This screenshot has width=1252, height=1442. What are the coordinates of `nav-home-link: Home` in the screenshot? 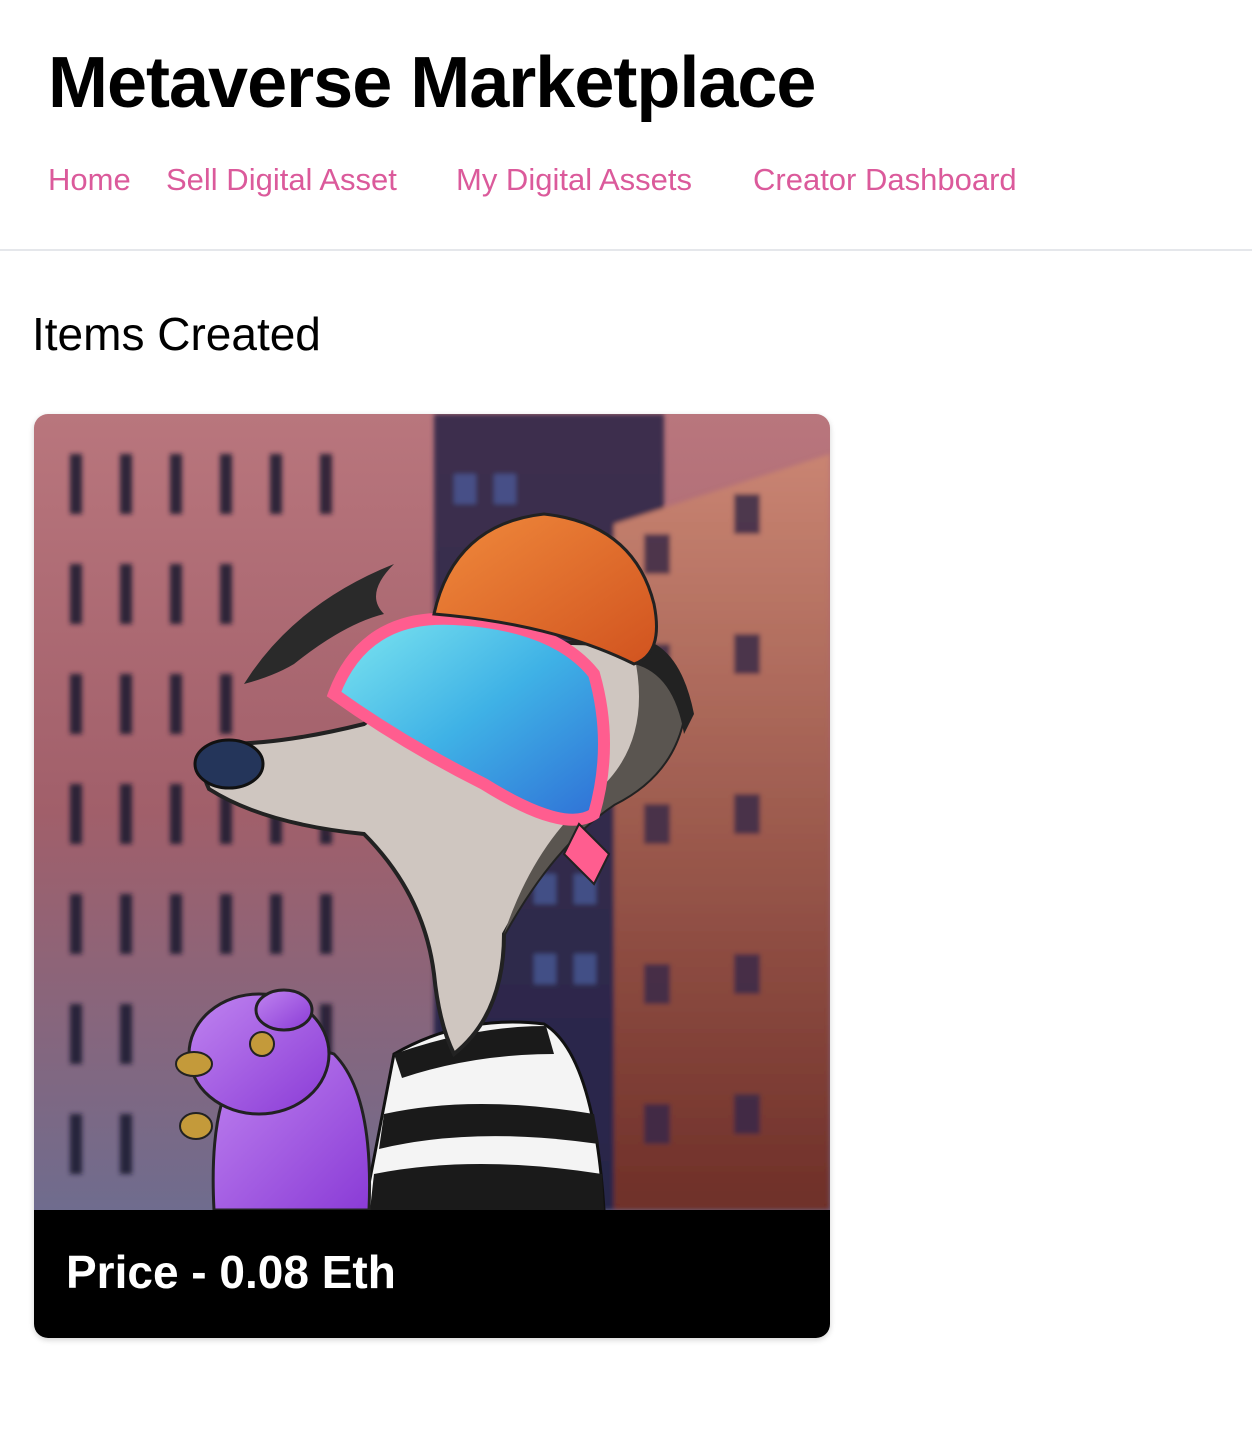 It's located at (89, 180).